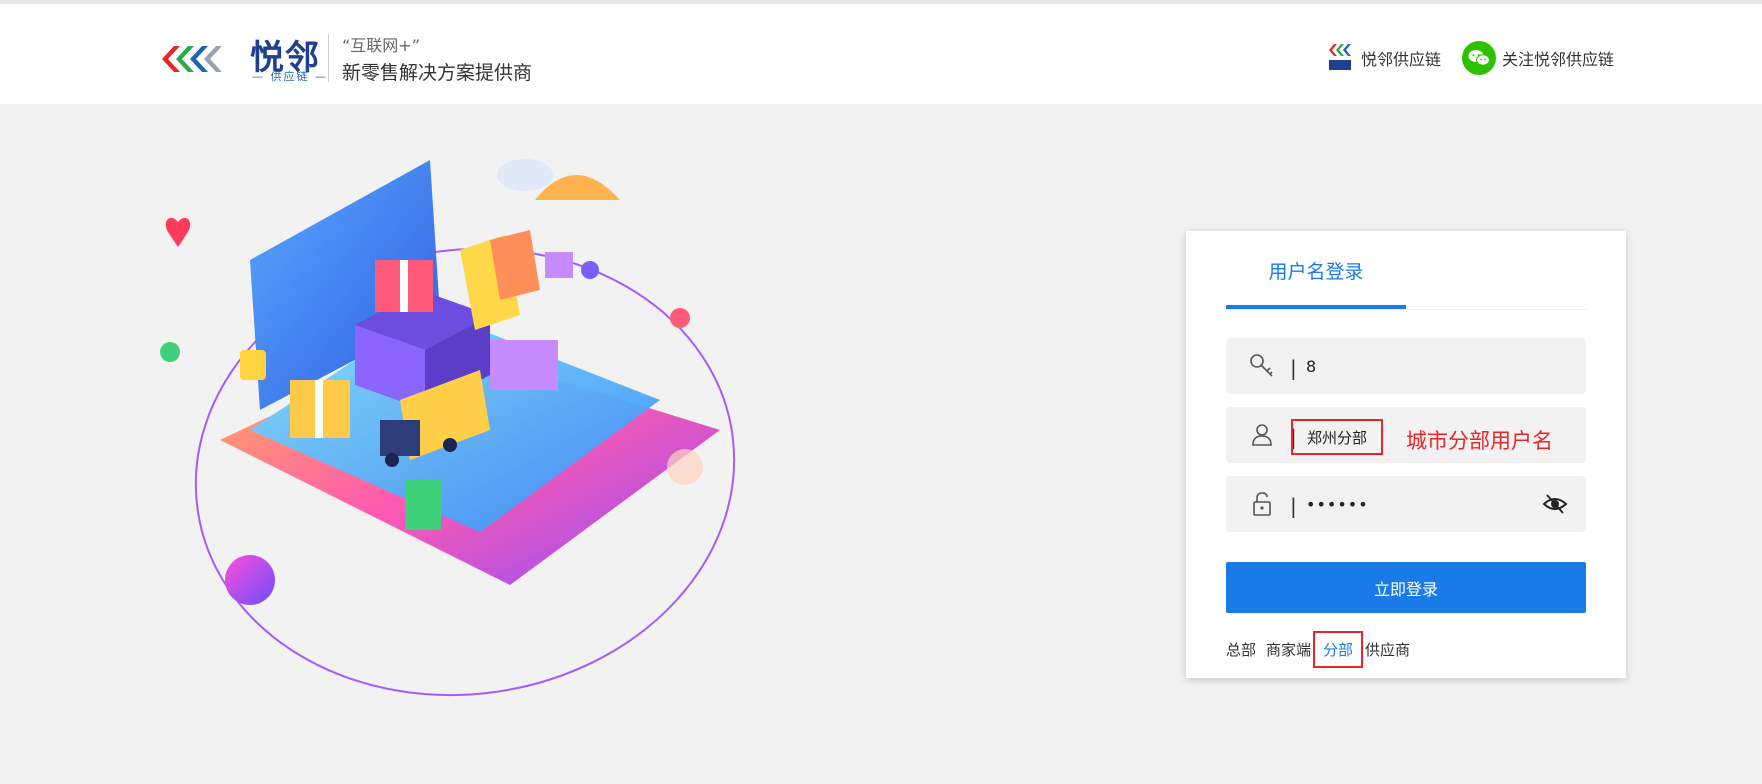 This screenshot has height=784, width=1762. What do you see at coordinates (1261, 365) in the screenshot?
I see `key-icon` at bounding box center [1261, 365].